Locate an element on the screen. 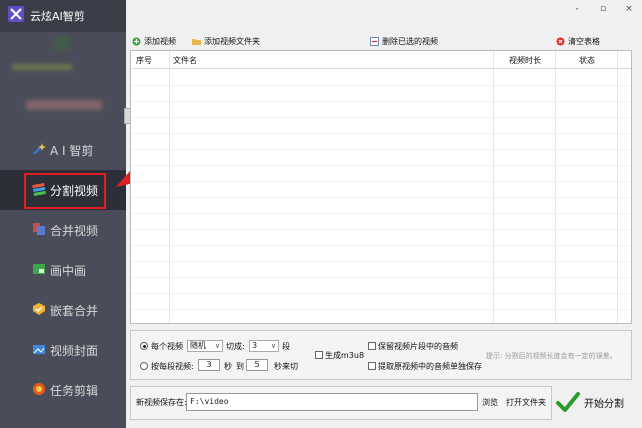  delete-selected-label: 删除已选的视频 is located at coordinates (410, 41).